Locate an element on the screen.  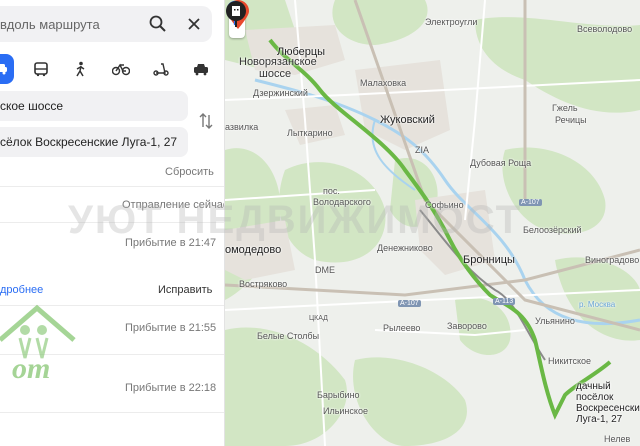
map-label: Новорязанское is located at coordinates (278, 62).